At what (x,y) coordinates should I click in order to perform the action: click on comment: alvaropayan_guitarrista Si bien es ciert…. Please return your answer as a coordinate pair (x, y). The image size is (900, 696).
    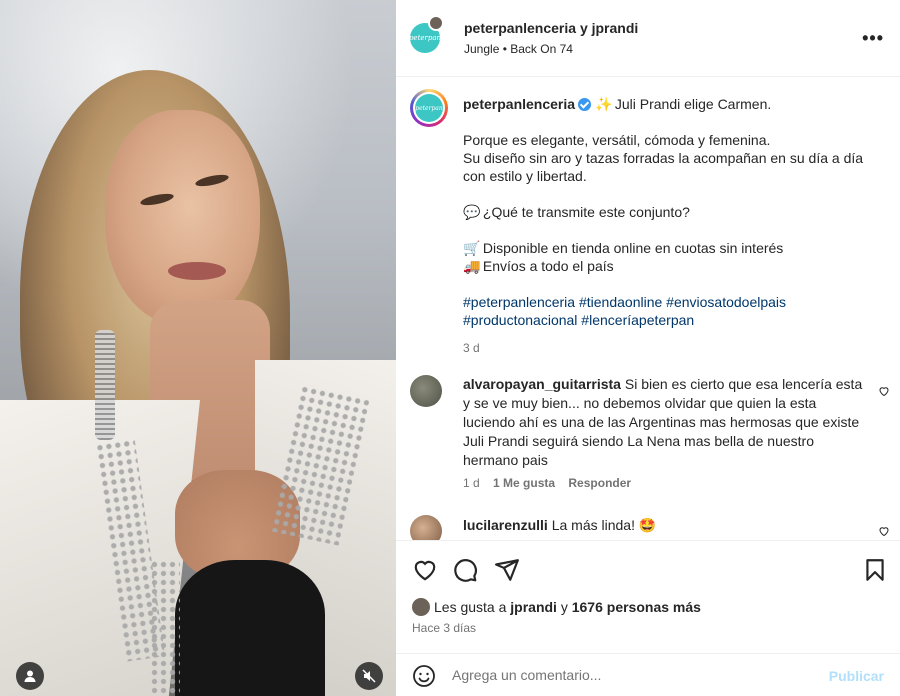
    Looking at the image, I should click on (650, 435).